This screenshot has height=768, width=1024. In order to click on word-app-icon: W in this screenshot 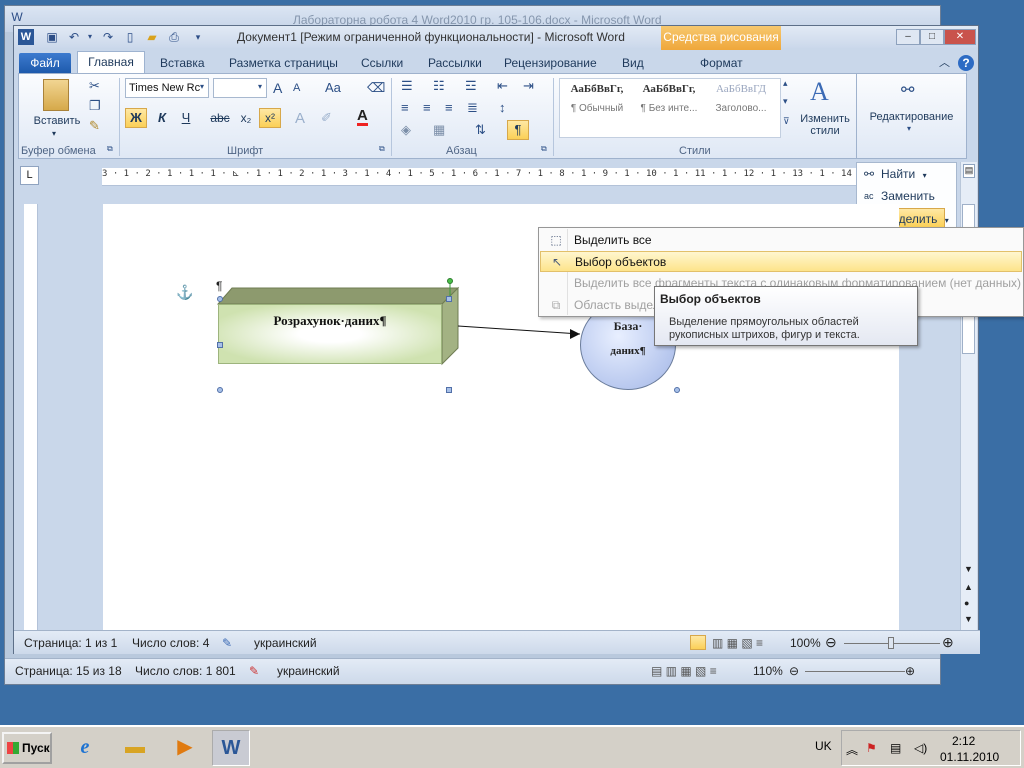, I will do `click(26, 37)`.